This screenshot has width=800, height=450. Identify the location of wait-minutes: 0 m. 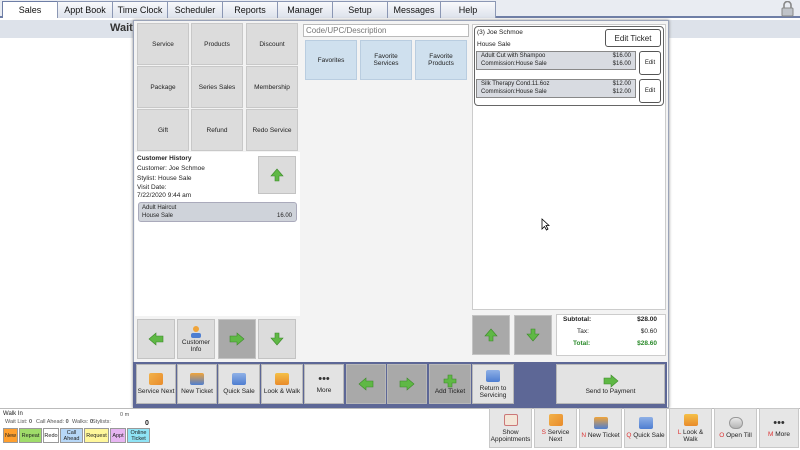
(125, 415).